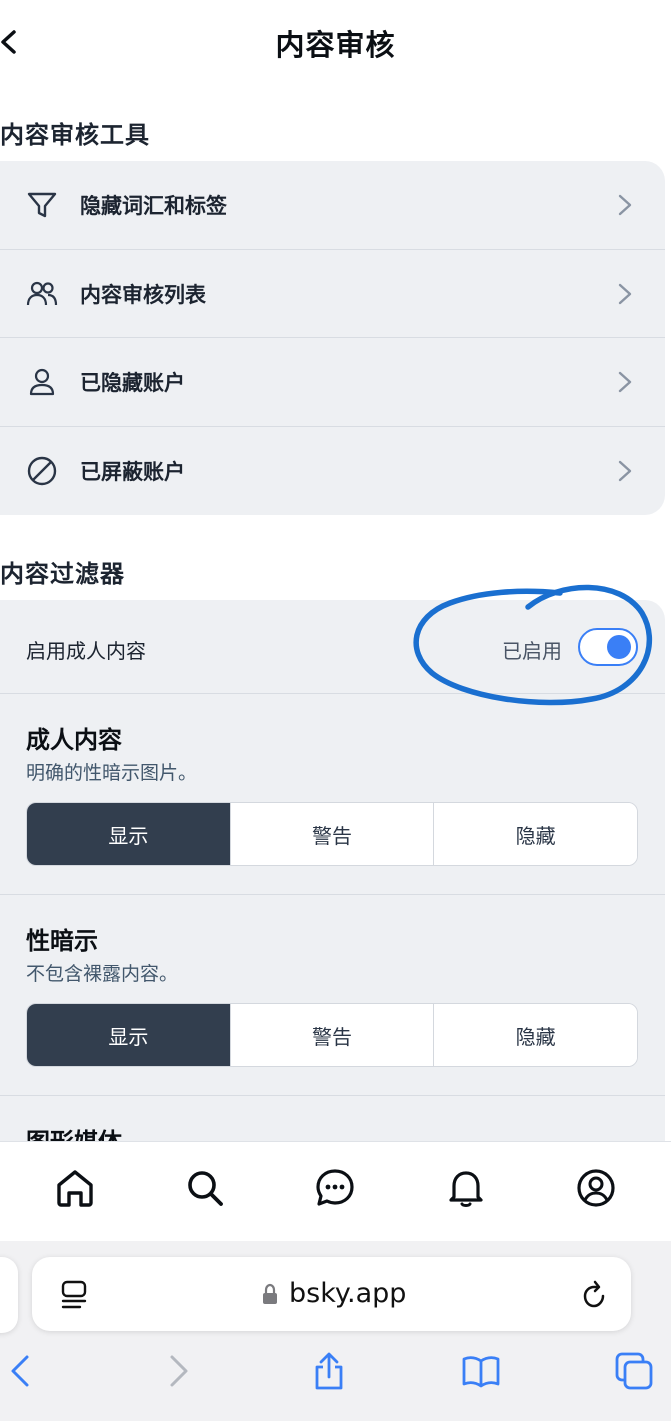  Describe the element at coordinates (74, 740) in the screenshot. I see `filter-title: 成人内容` at that location.